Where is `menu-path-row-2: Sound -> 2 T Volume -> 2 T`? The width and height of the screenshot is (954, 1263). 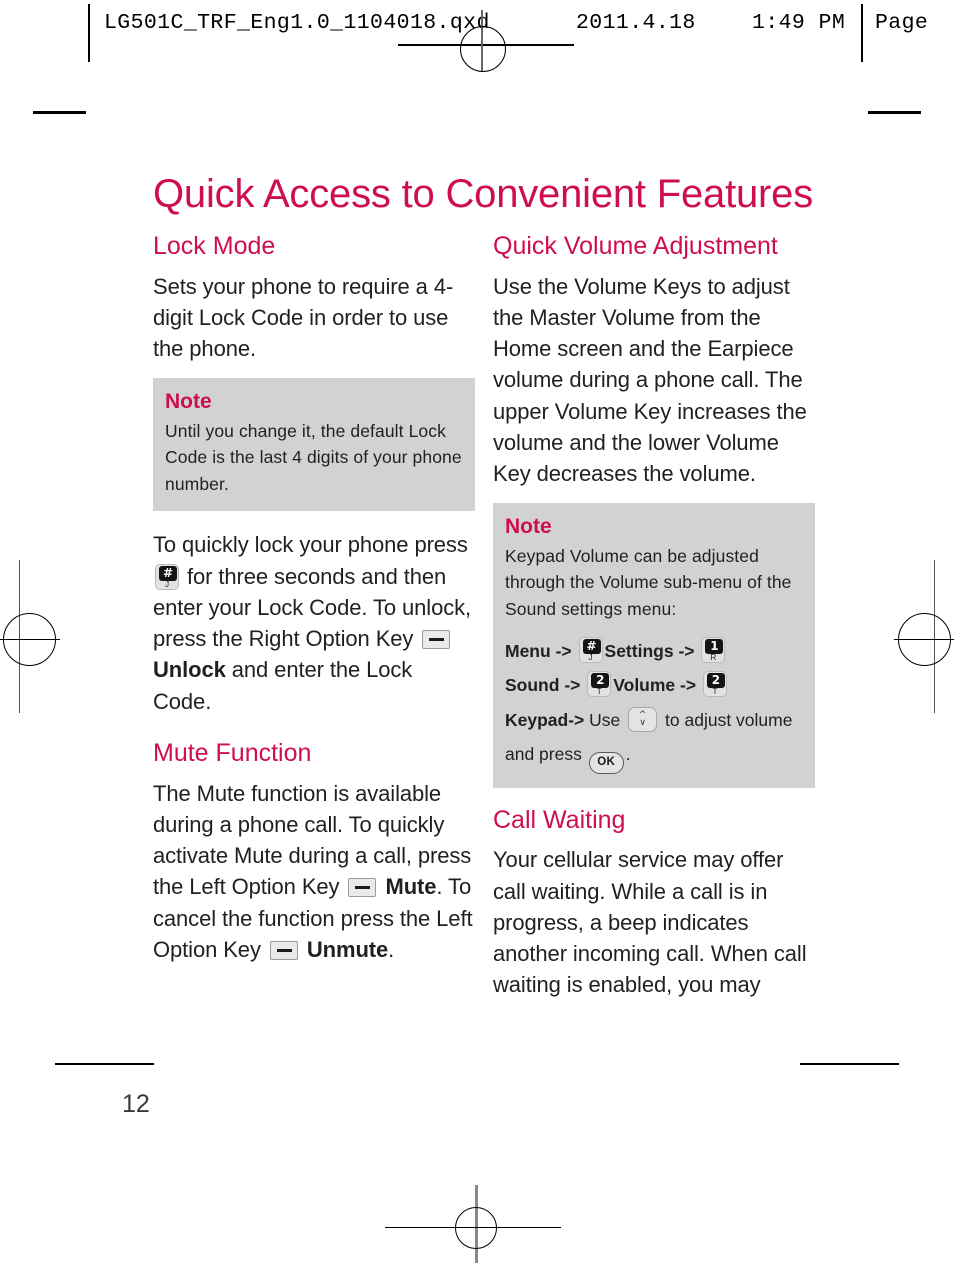 menu-path-row-2: Sound -> 2 T Volume -> 2 T is located at coordinates (654, 685).